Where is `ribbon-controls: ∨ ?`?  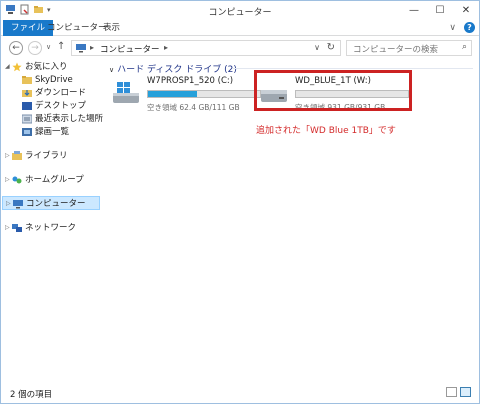
ribbon-controls: ∨ ? is located at coordinates (462, 27).